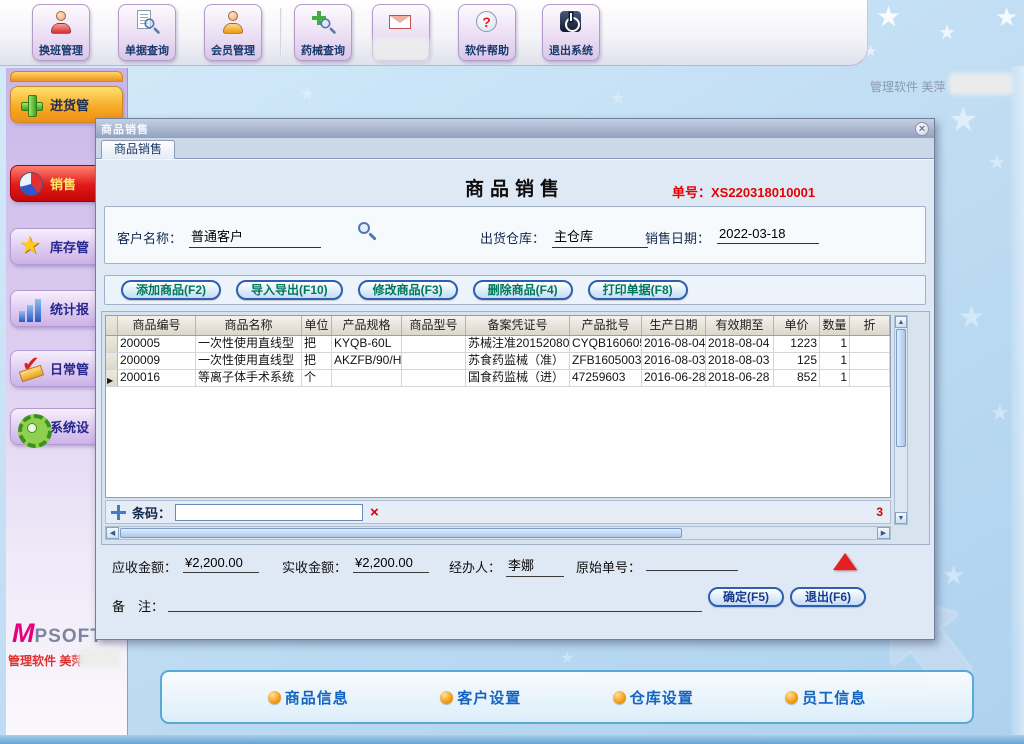 This screenshot has height=744, width=1024. What do you see at coordinates (147, 22) in the screenshot?
I see `document-search-icon` at bounding box center [147, 22].